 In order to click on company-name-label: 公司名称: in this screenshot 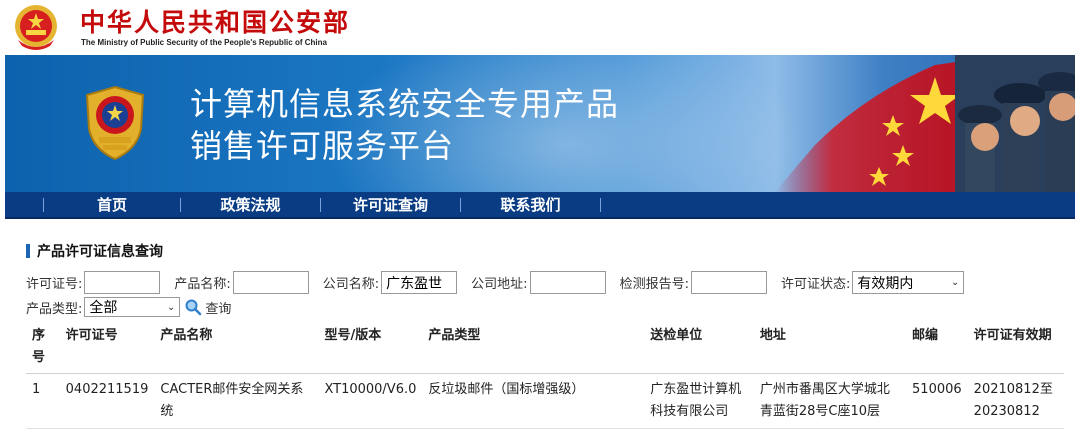, I will do `click(351, 284)`.